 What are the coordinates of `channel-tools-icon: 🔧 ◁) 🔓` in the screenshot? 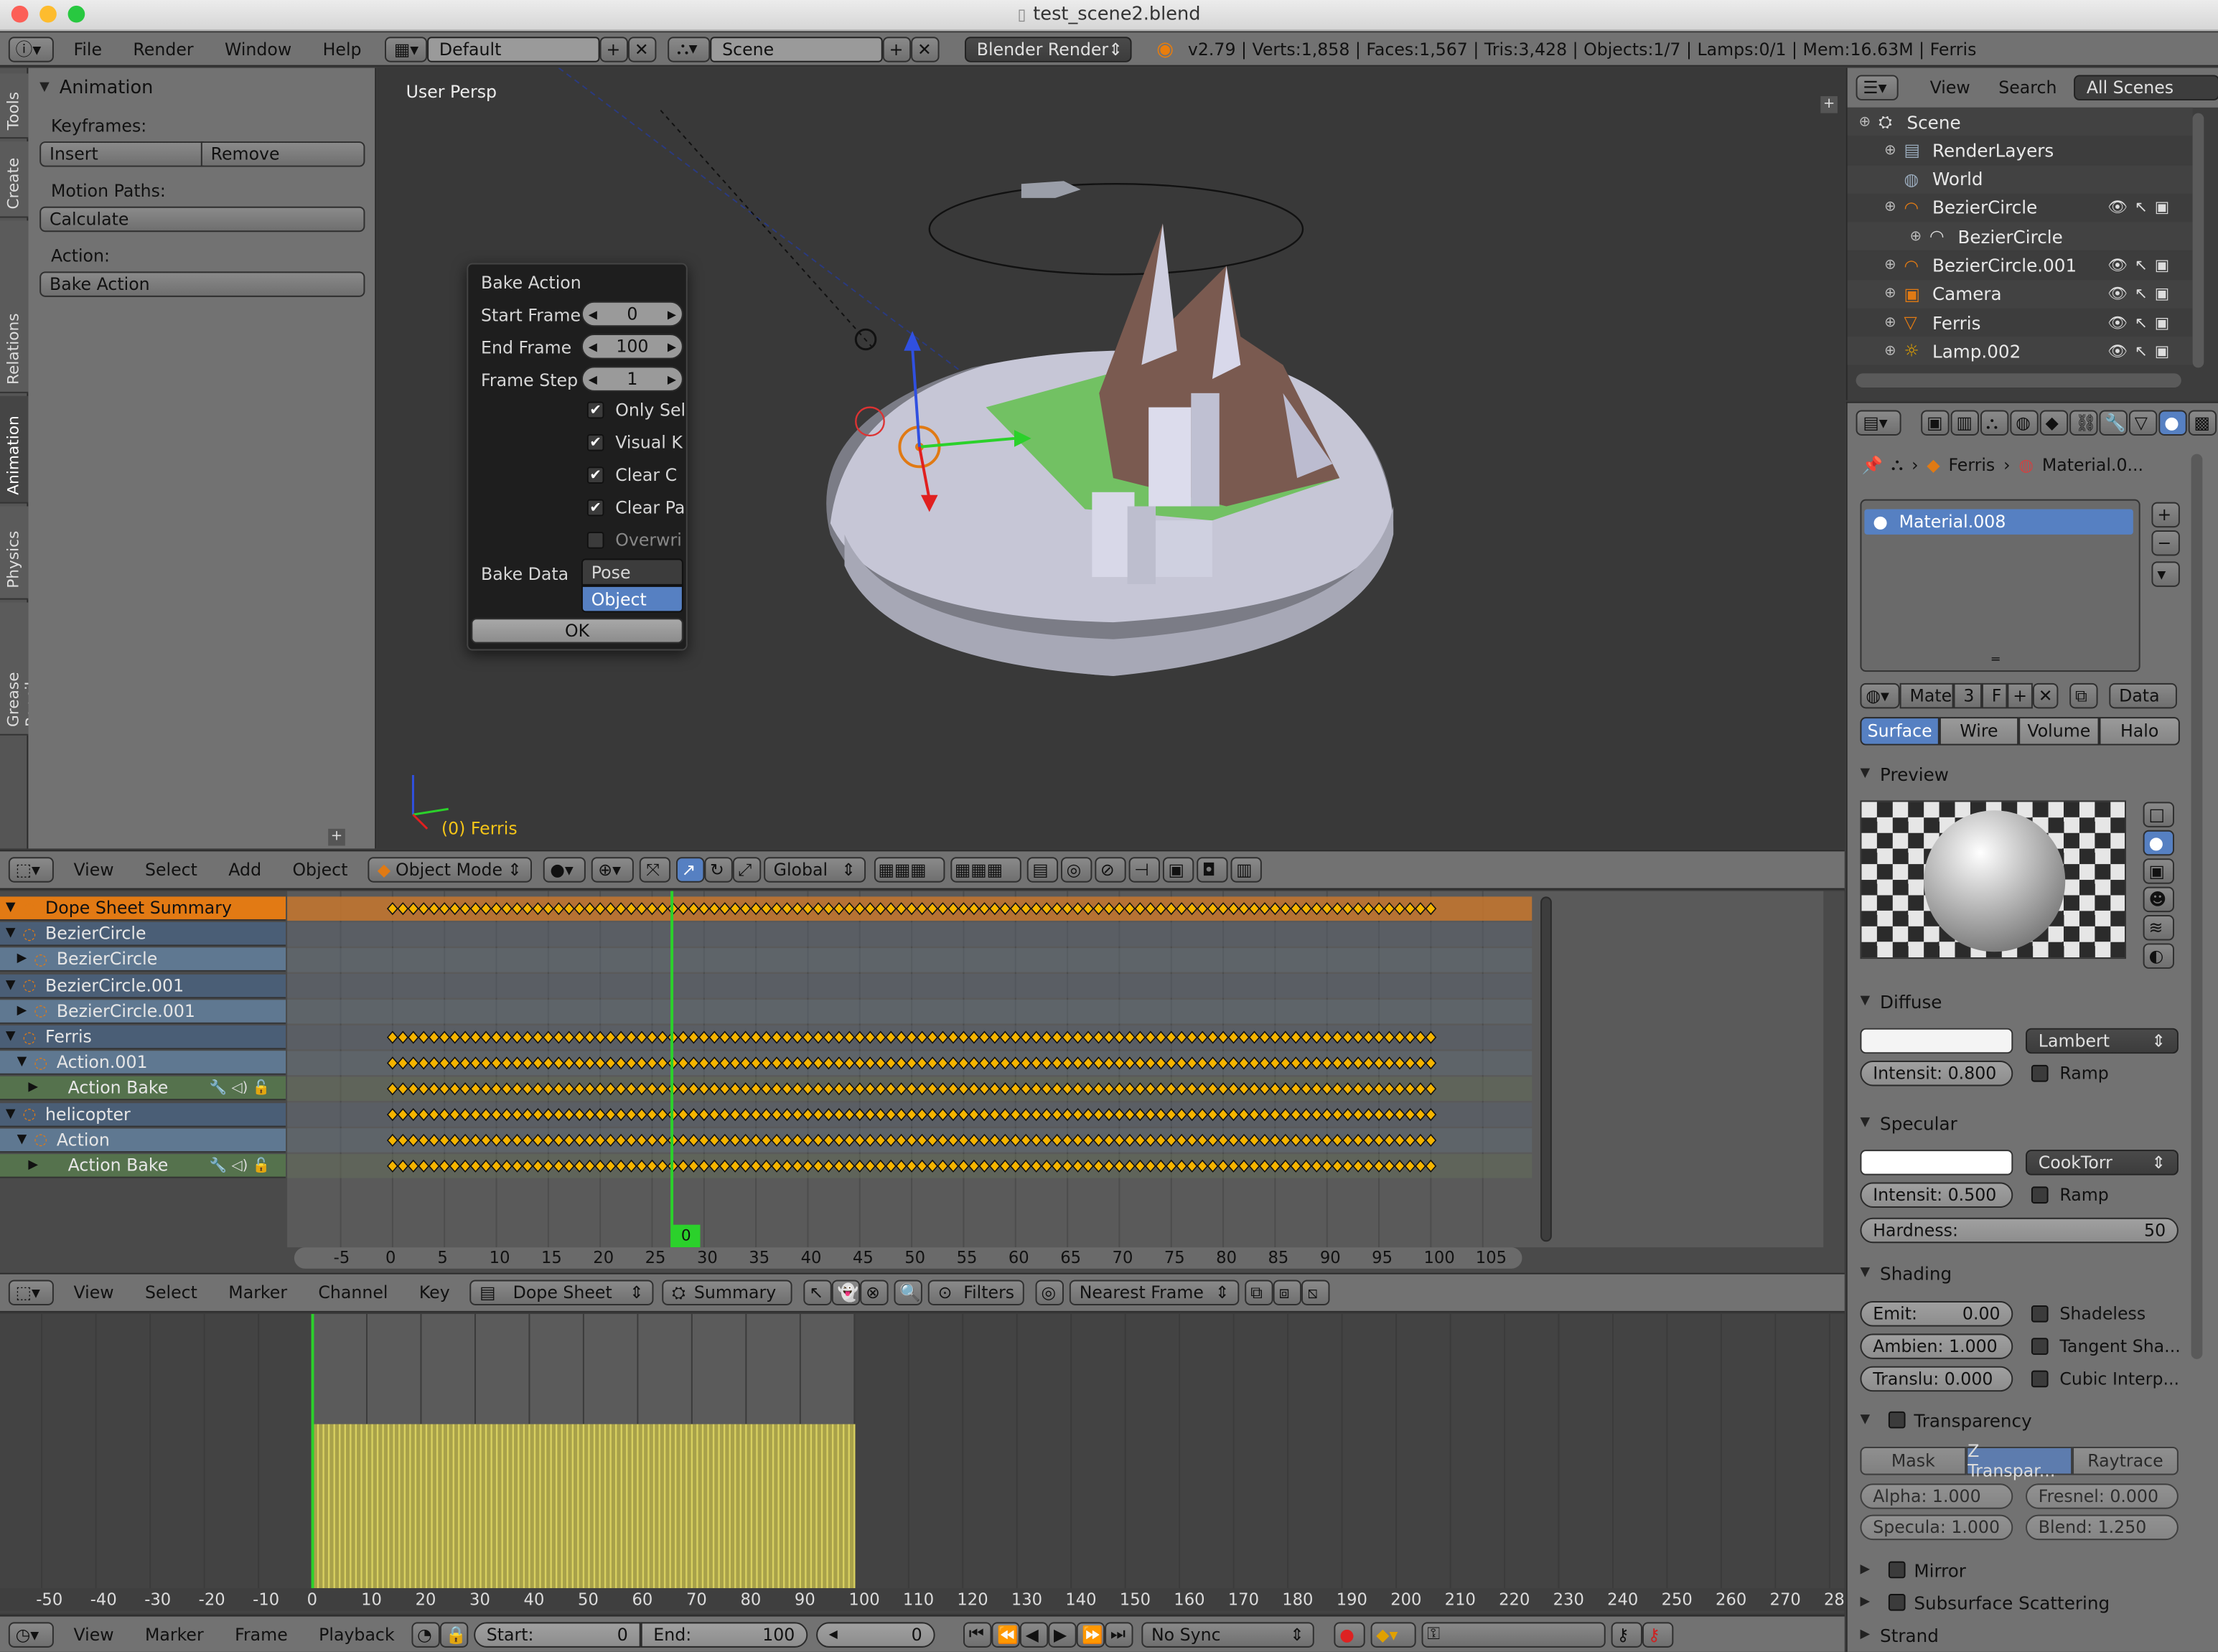 It's located at (240, 1088).